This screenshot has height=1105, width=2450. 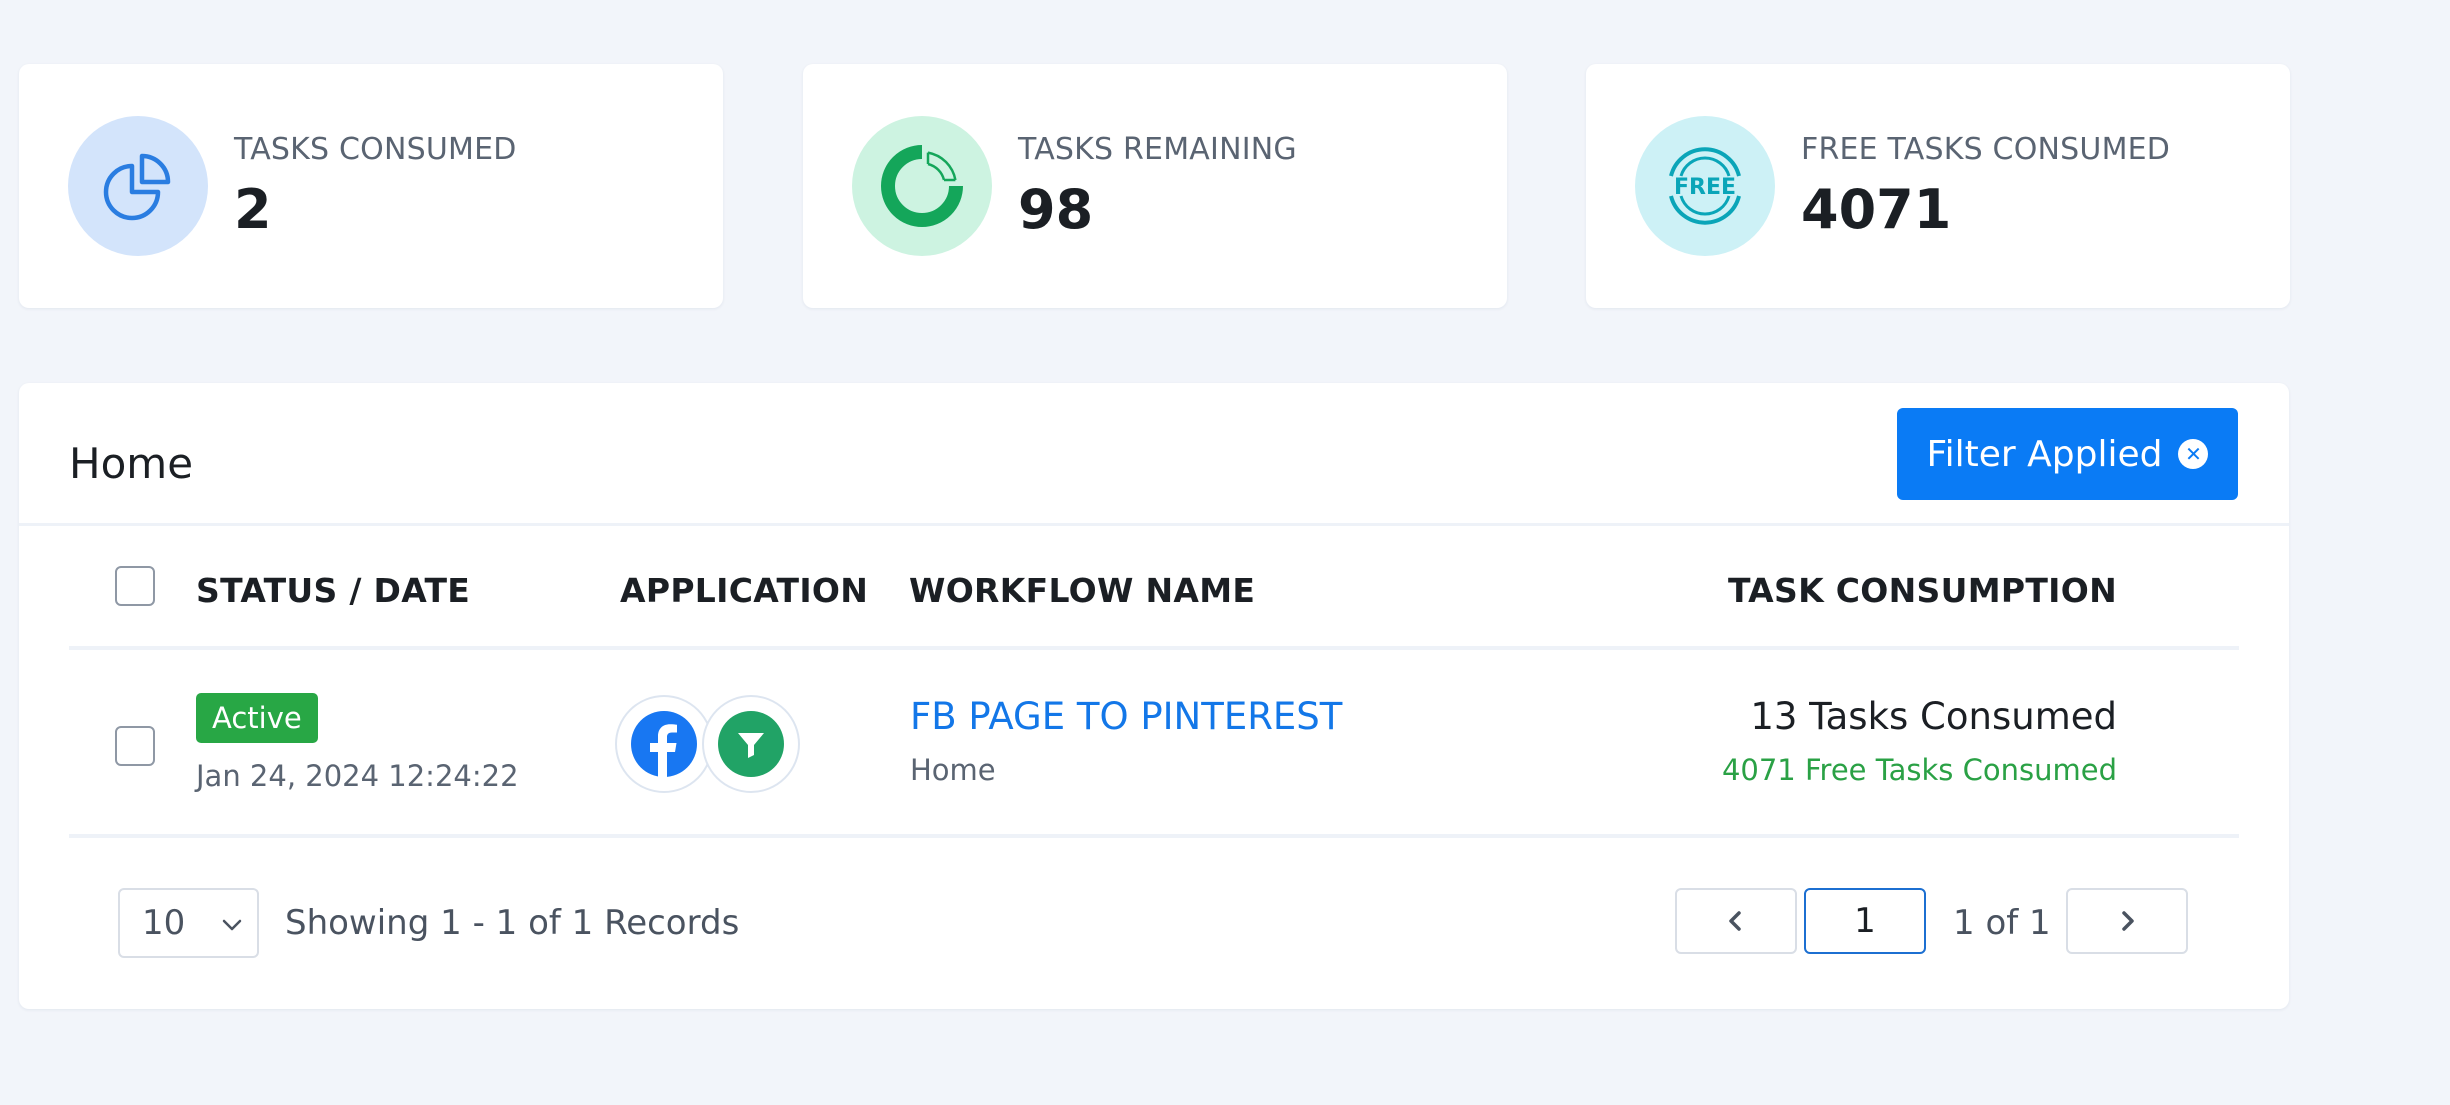 What do you see at coordinates (1865, 921) in the screenshot?
I see `current-page-input` at bounding box center [1865, 921].